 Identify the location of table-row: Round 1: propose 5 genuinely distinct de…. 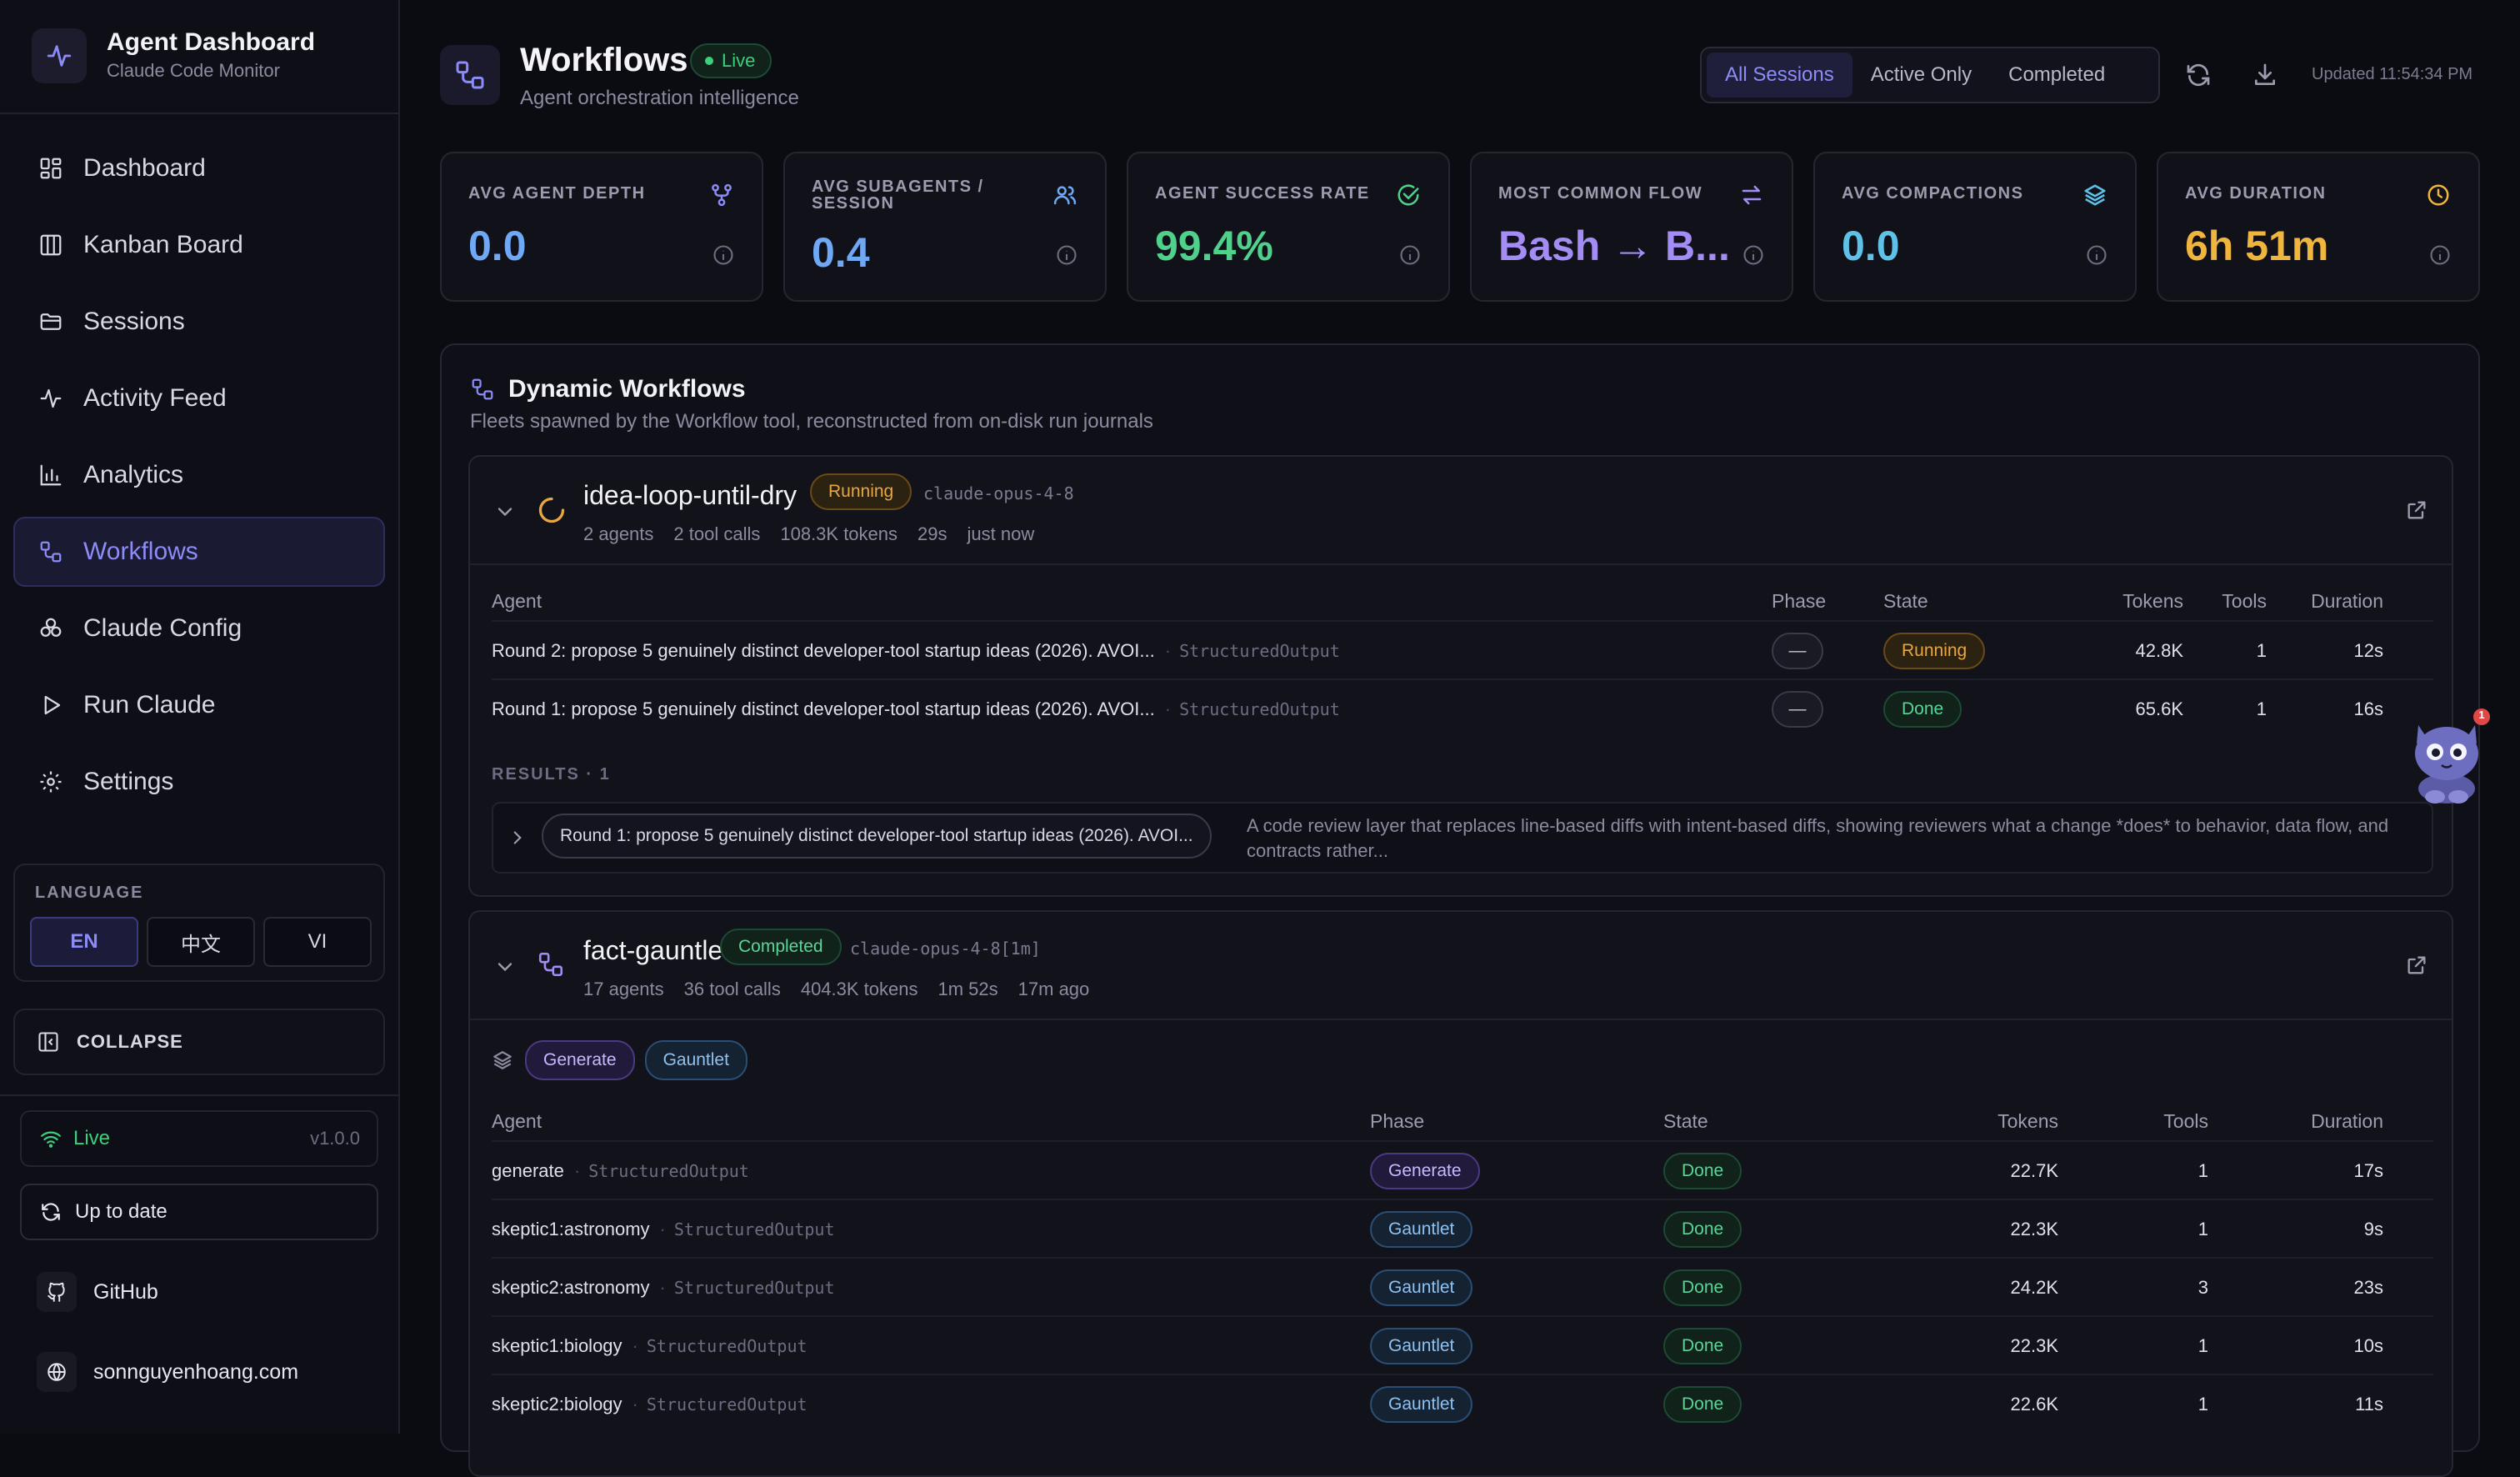
(1462, 707).